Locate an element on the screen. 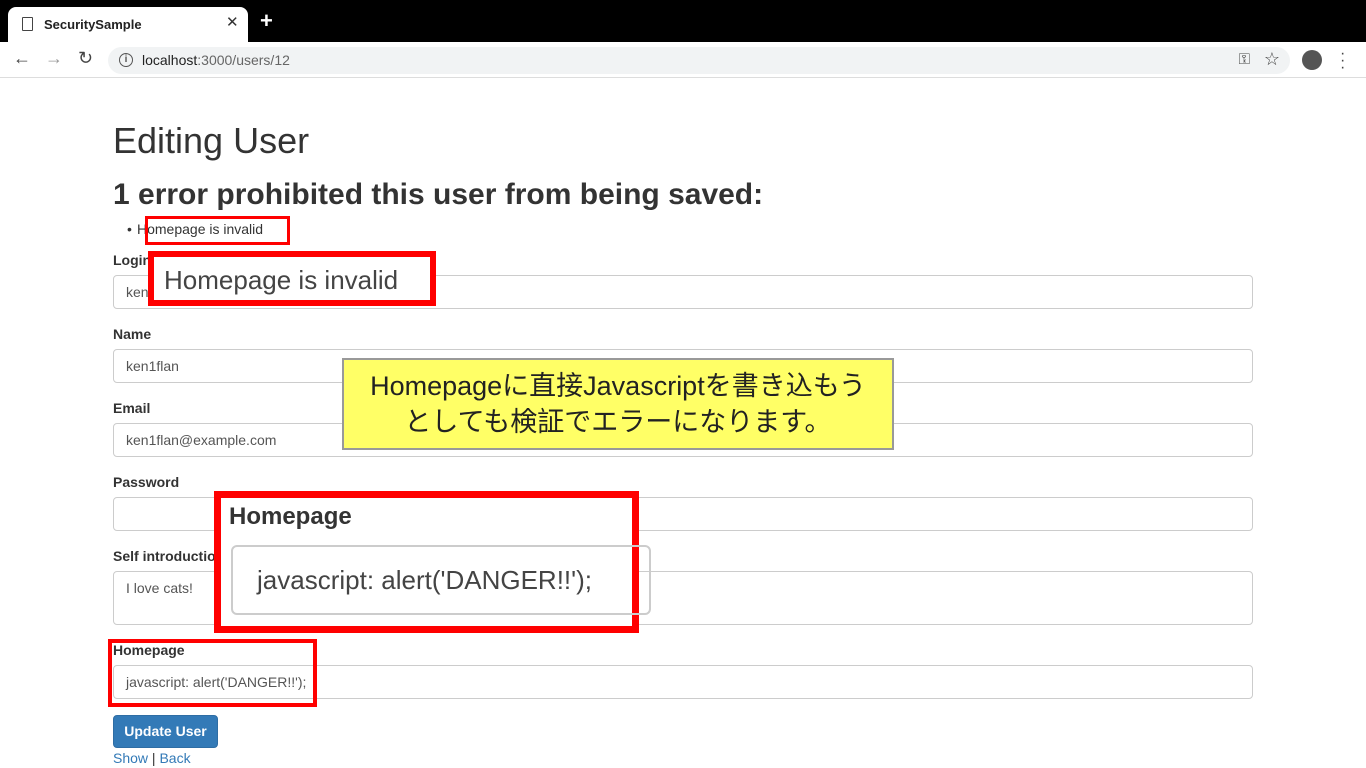 This screenshot has width=1366, height=768. back-link: Back is located at coordinates (174, 758).